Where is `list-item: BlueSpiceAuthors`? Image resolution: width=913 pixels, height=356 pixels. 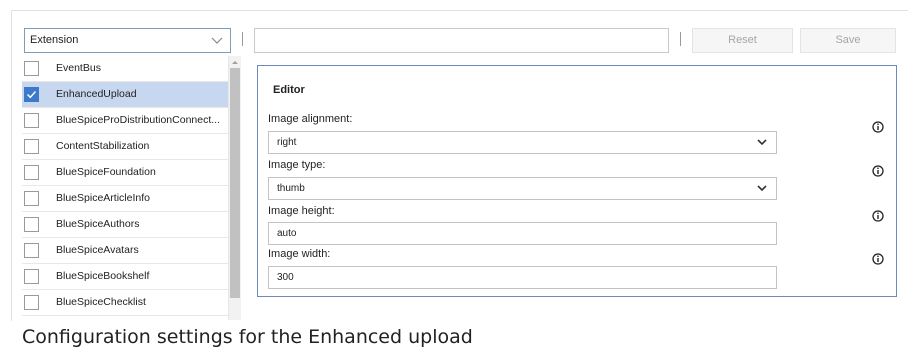 list-item: BlueSpiceAuthors is located at coordinates (125, 225).